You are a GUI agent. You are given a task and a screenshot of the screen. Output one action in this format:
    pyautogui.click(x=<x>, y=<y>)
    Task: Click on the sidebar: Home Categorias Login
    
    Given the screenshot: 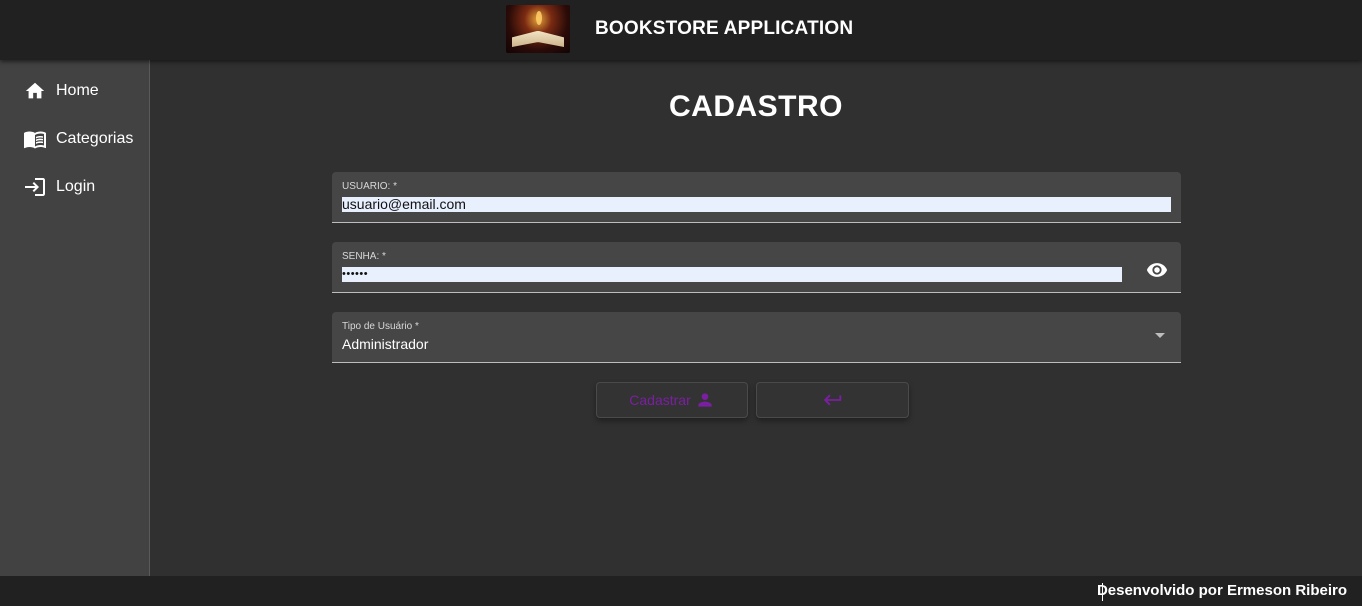 What is the action you would take?
    pyautogui.click(x=75, y=318)
    